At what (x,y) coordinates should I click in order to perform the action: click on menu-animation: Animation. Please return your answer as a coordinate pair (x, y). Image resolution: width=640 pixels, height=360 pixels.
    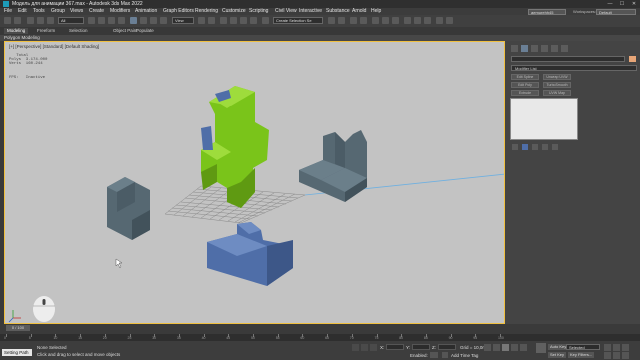
    Looking at the image, I should click on (146, 11).